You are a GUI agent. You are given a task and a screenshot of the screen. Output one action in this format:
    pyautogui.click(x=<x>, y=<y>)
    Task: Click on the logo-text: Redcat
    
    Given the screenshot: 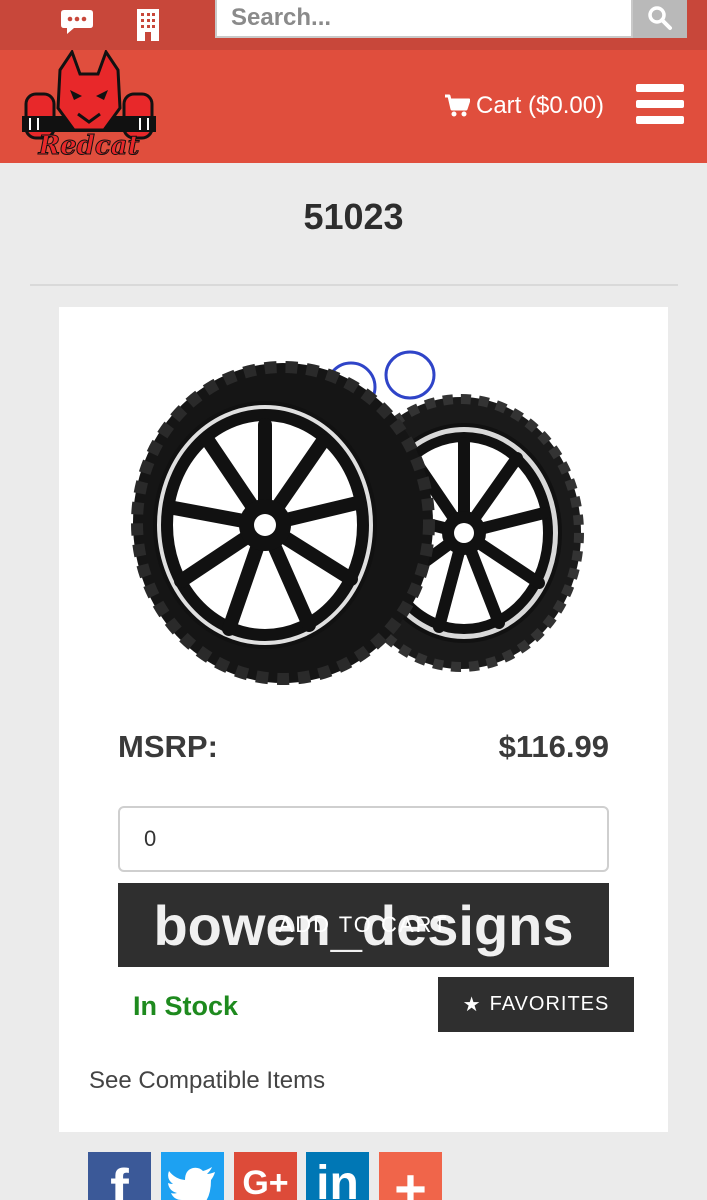 What is the action you would take?
    pyautogui.click(x=88, y=144)
    